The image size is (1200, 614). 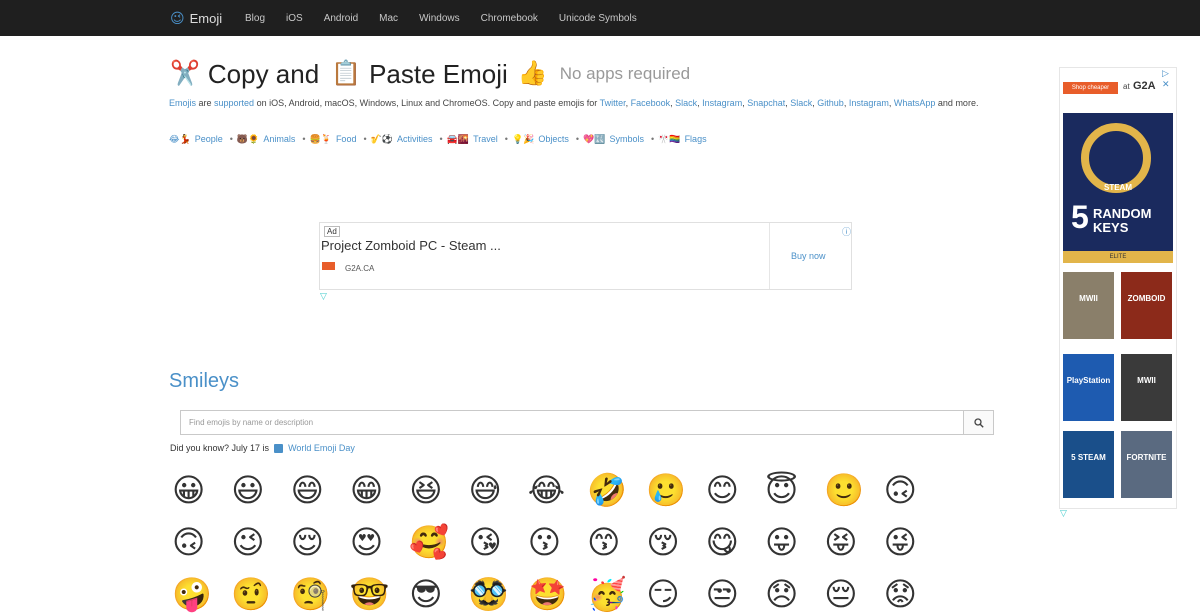 What do you see at coordinates (379, 542) in the screenshot?
I see `emoji-heart-eyes: 😍` at bounding box center [379, 542].